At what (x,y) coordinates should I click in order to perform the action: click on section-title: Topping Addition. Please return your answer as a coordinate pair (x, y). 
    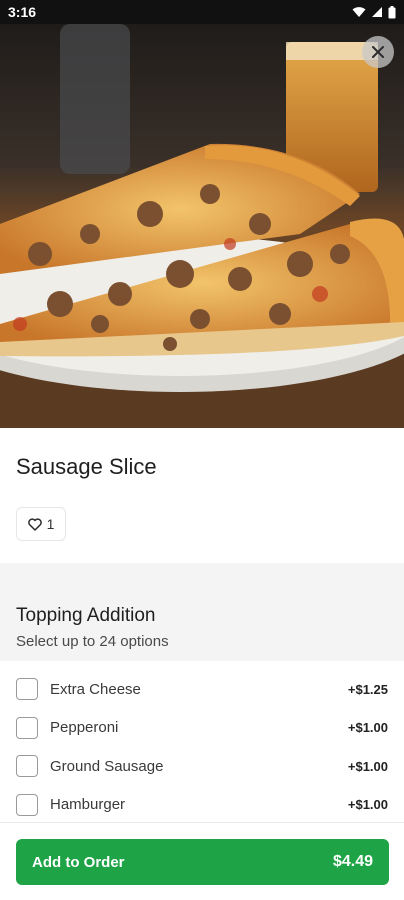
    Looking at the image, I should click on (86, 615).